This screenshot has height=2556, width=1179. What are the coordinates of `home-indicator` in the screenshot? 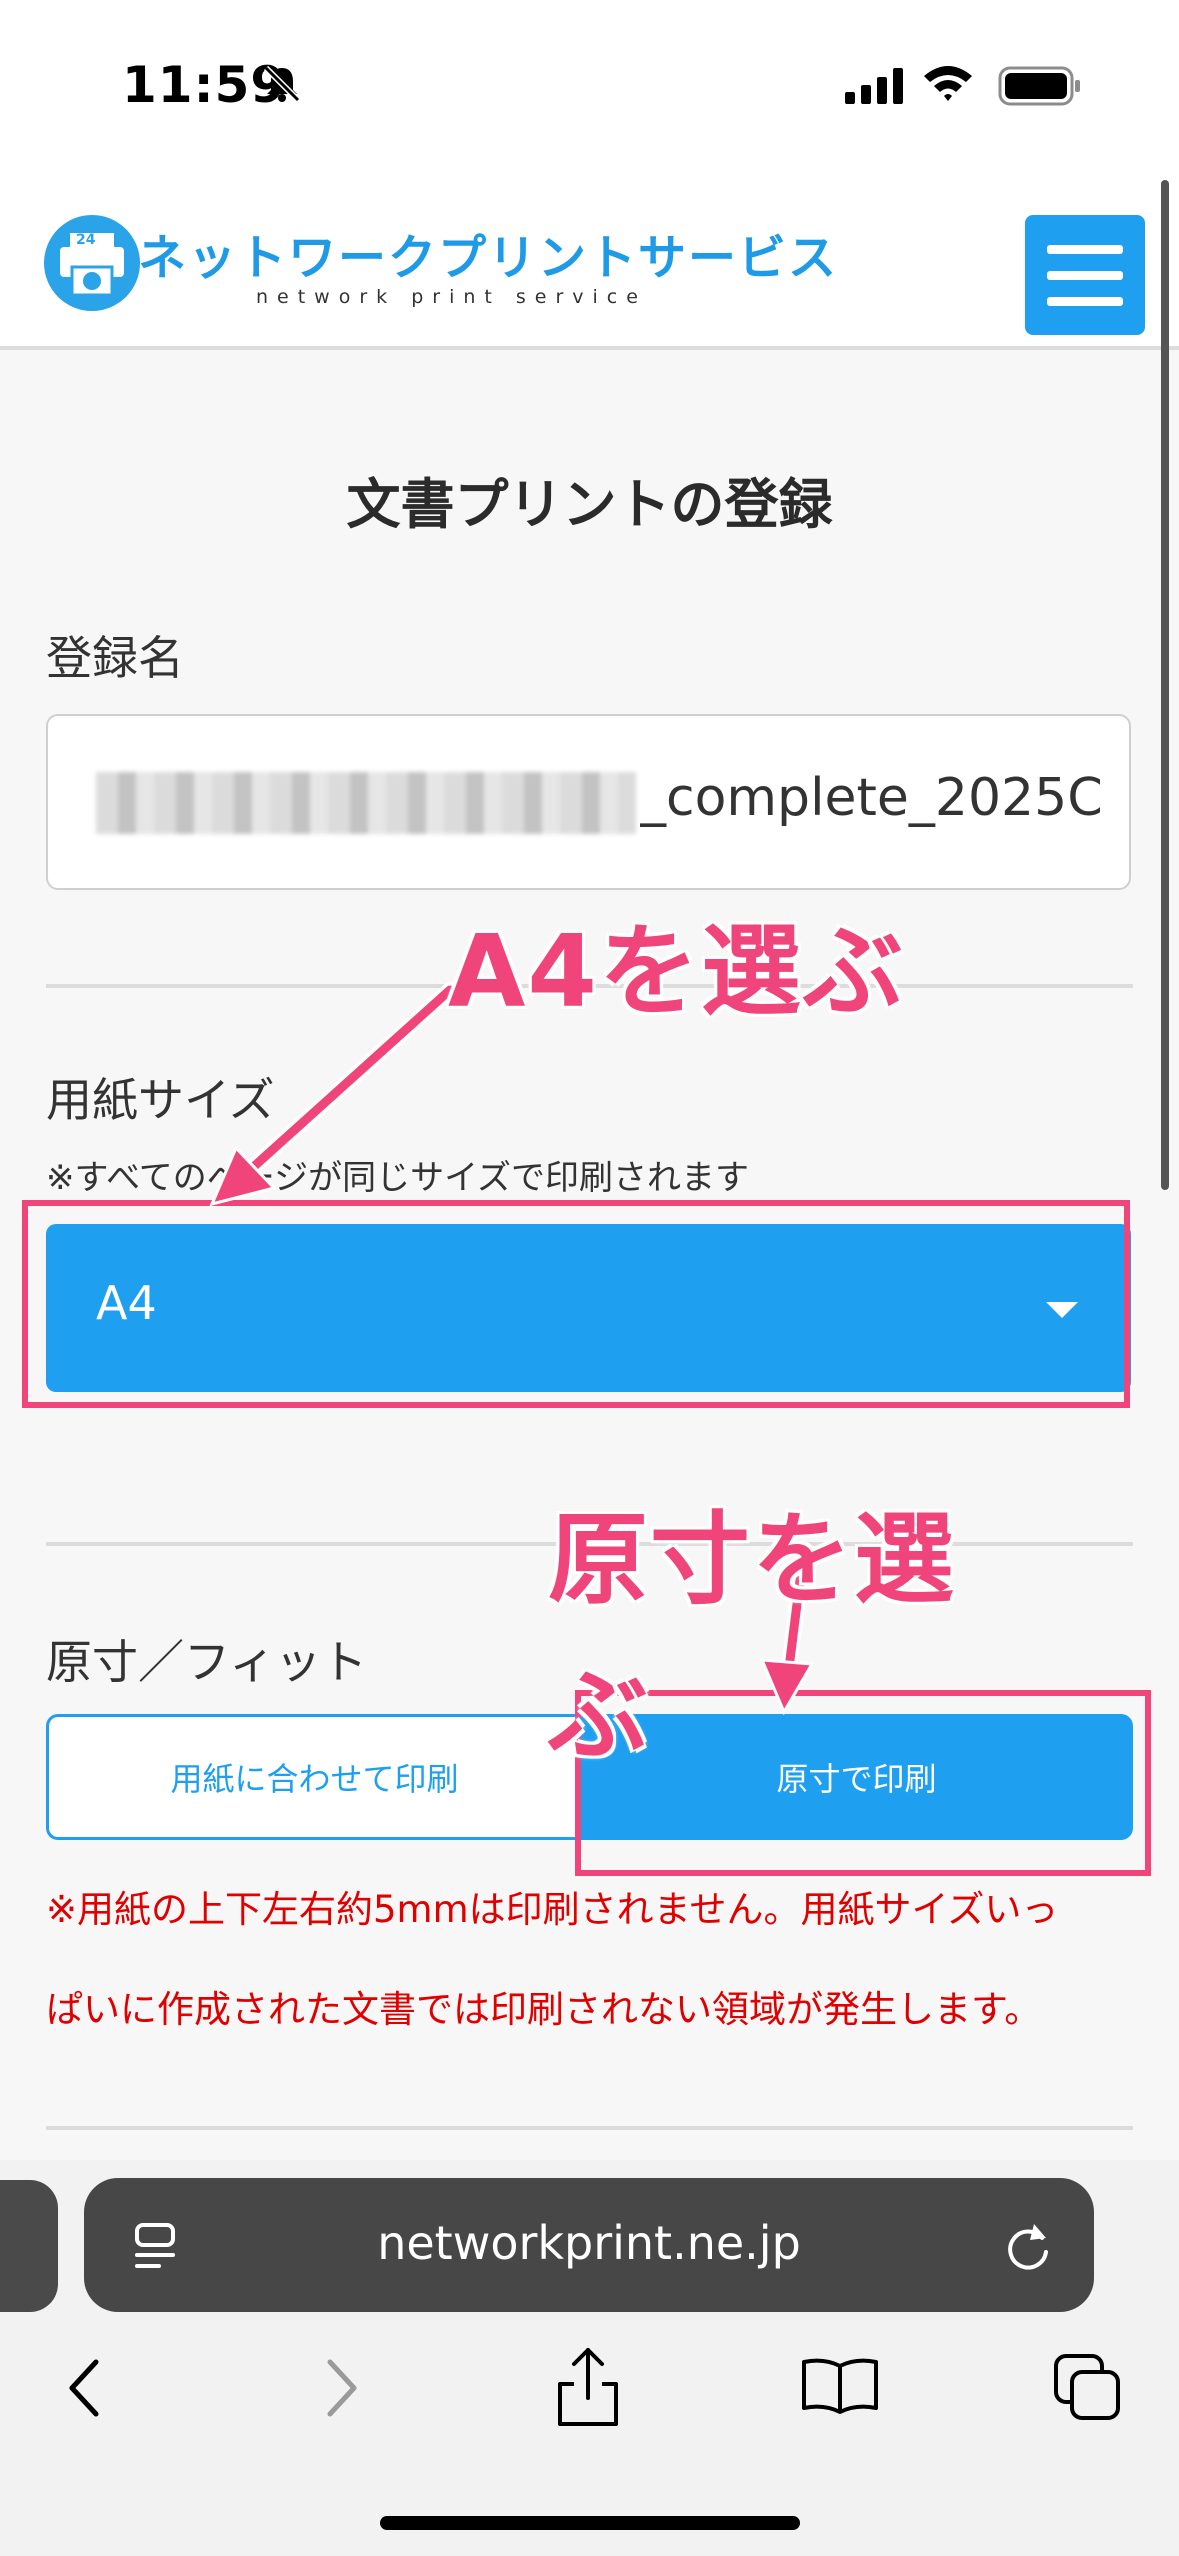 It's located at (590, 2523).